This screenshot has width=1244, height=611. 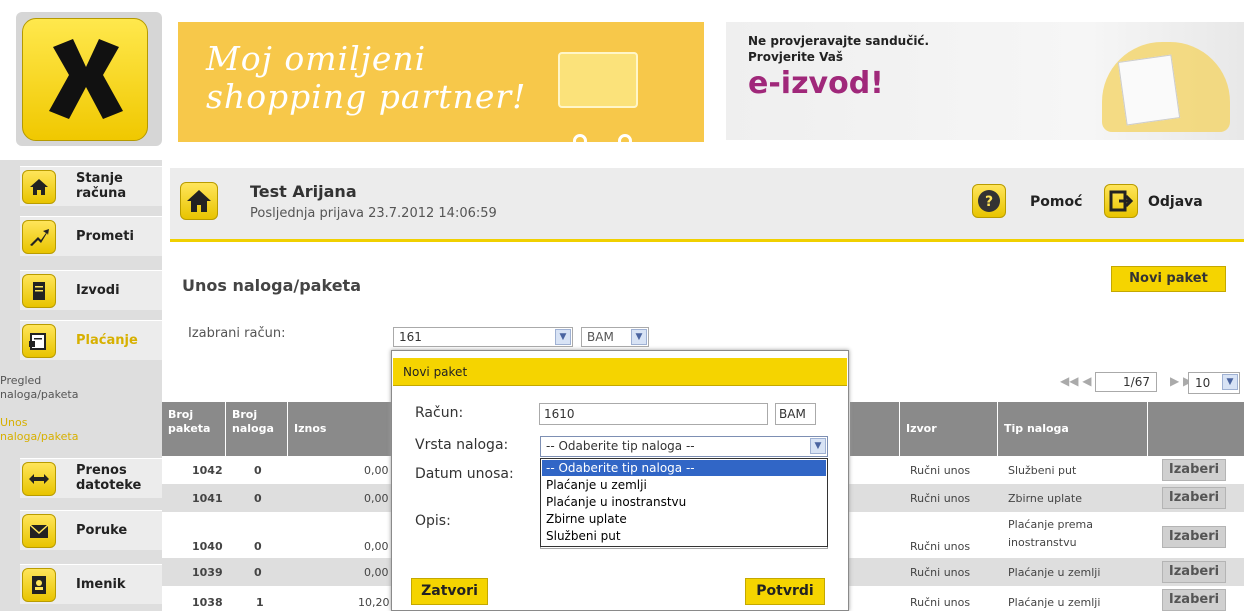 What do you see at coordinates (109, 478) in the screenshot?
I see `sidebar-item-label: Prenos datoteke` at bounding box center [109, 478].